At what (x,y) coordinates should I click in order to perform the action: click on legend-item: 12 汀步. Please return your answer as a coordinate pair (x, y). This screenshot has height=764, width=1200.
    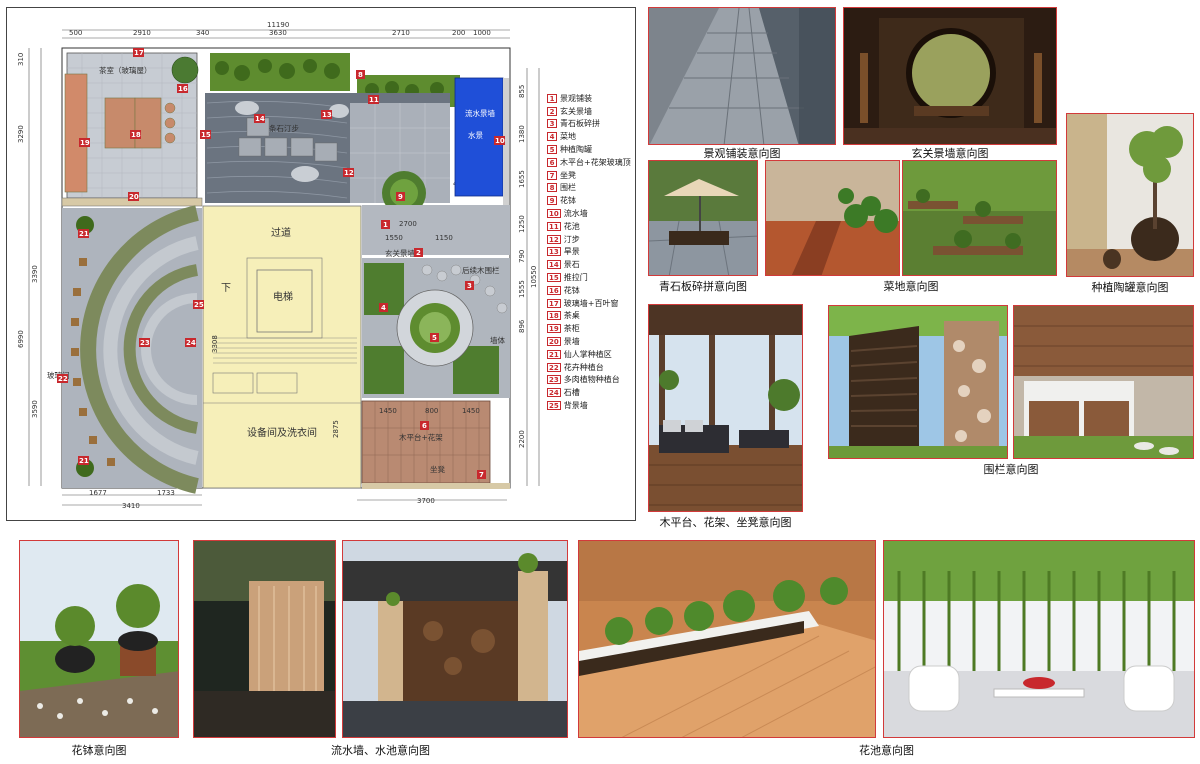
    Looking at the image, I should click on (563, 239).